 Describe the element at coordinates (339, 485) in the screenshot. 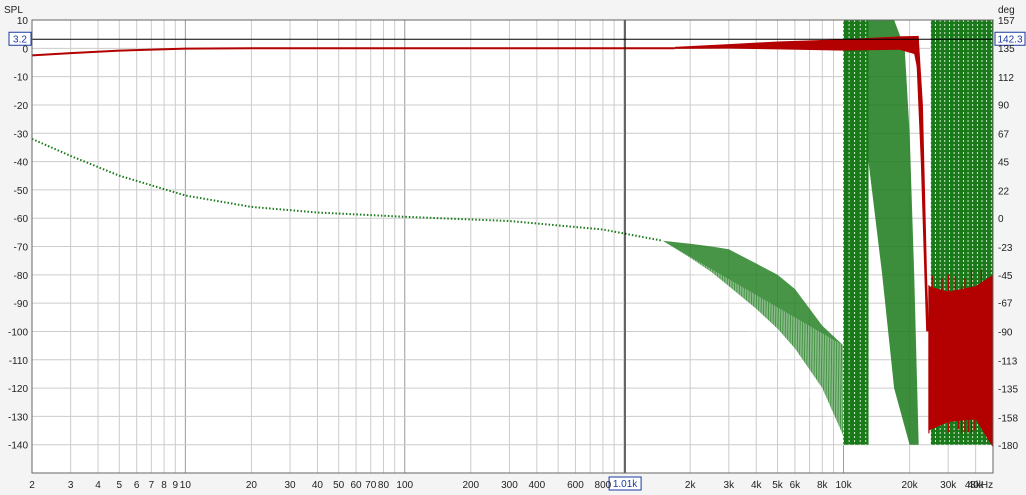

I see `x-tick-label: 50` at that location.